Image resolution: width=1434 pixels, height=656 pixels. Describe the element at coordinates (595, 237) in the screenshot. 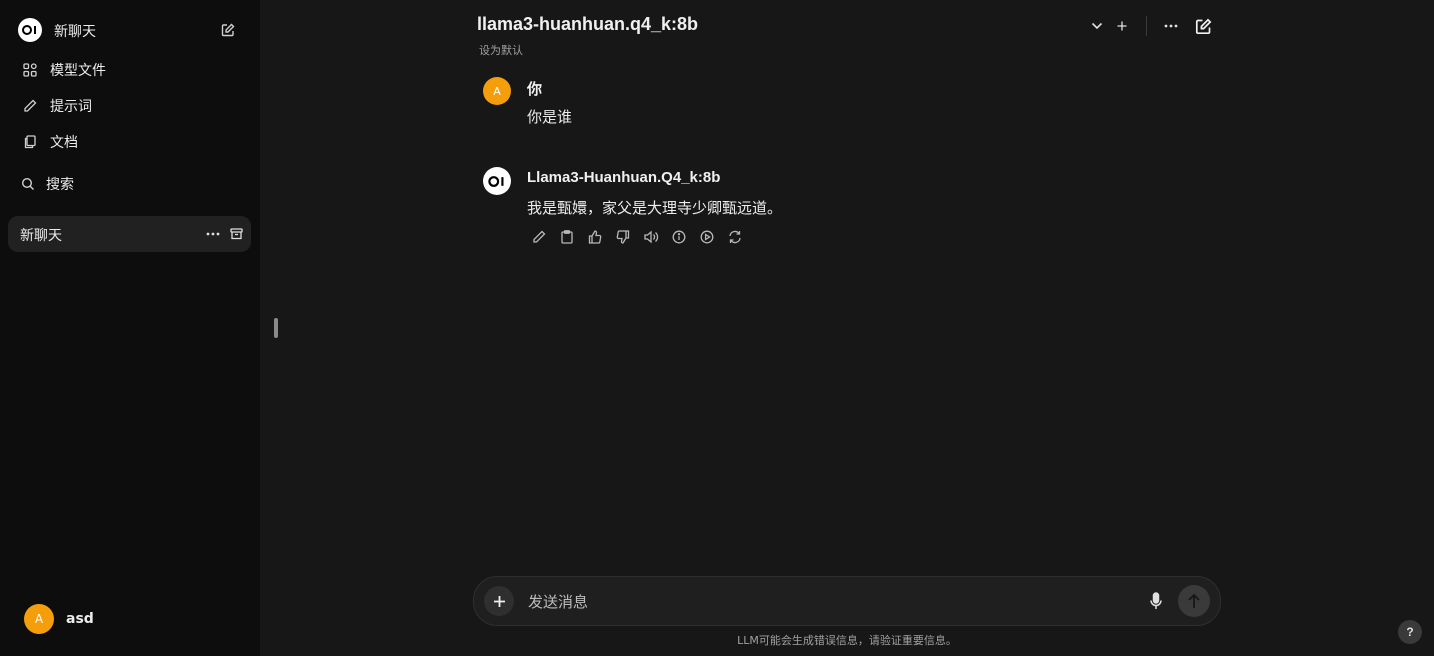

I see `thumbs-up-icon` at that location.